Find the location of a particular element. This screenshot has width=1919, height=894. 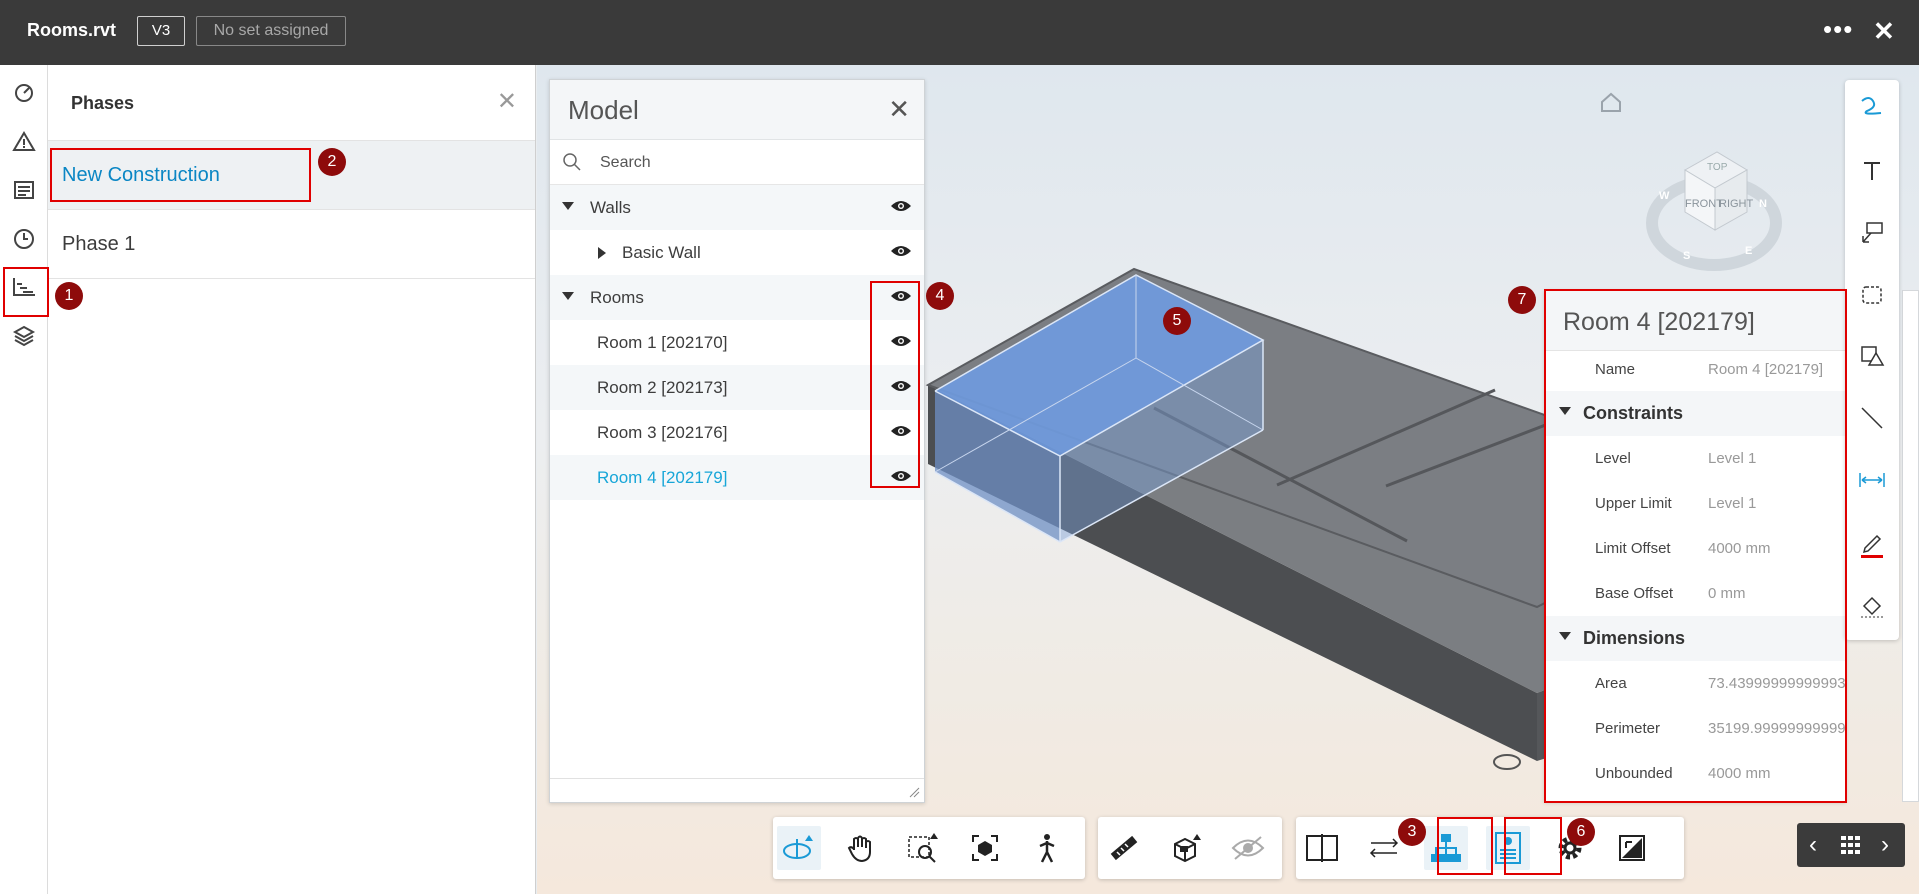

annotation-badge-2: 2 is located at coordinates (332, 162).